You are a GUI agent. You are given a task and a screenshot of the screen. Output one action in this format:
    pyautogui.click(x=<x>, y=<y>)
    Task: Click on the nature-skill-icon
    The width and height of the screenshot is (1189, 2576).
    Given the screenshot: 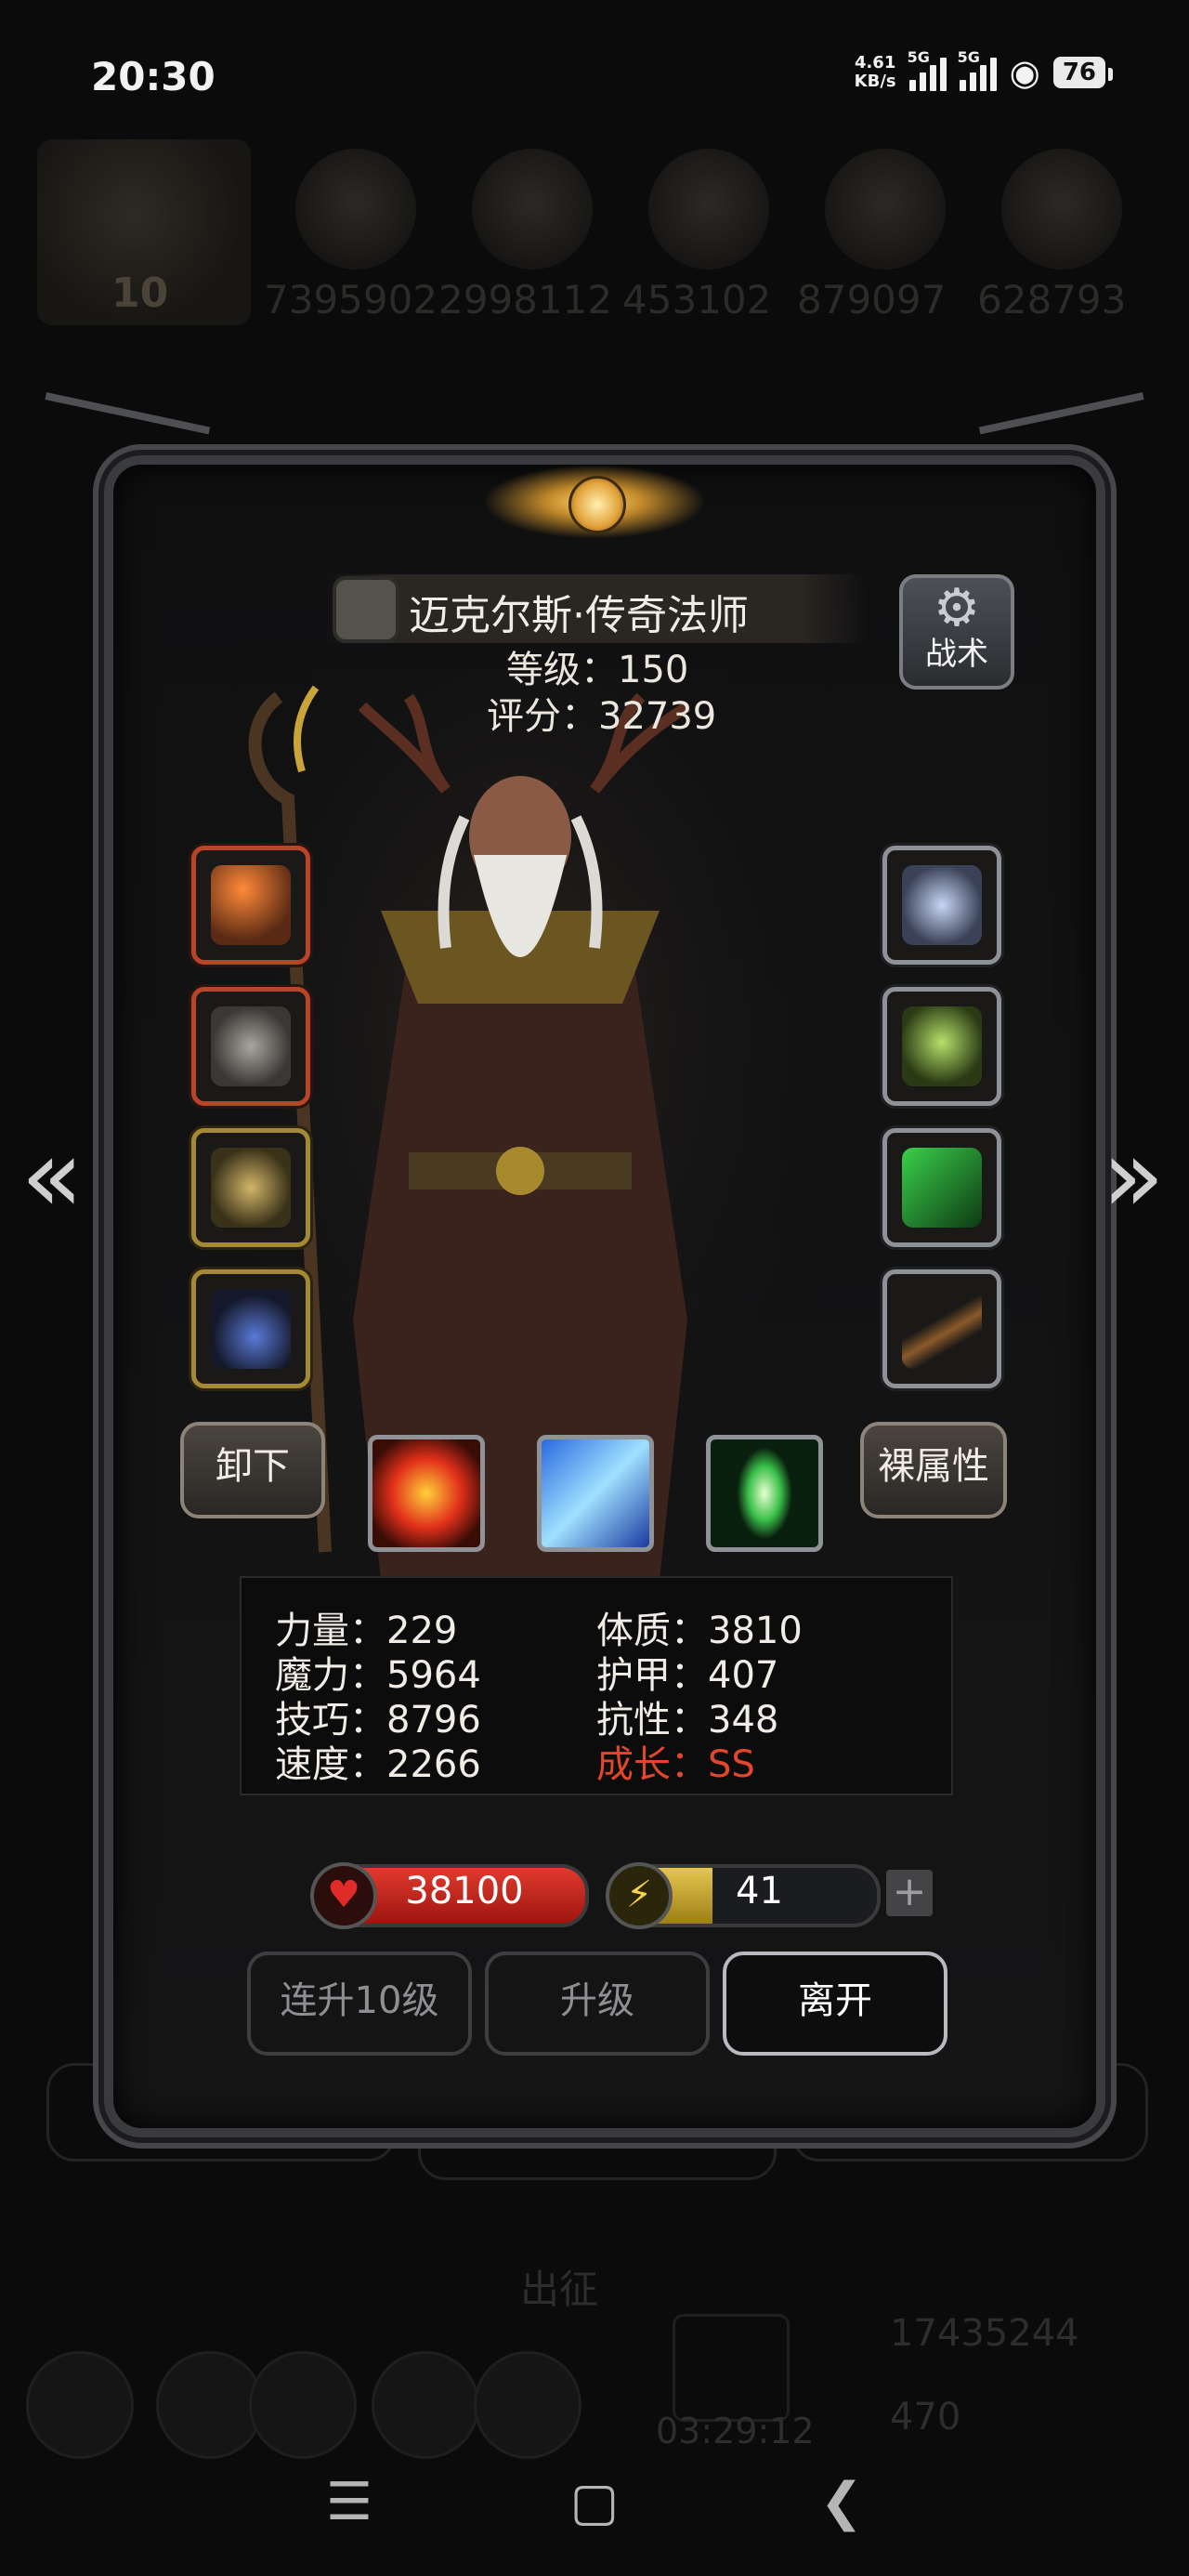 What is the action you would take?
    pyautogui.click(x=764, y=1493)
    